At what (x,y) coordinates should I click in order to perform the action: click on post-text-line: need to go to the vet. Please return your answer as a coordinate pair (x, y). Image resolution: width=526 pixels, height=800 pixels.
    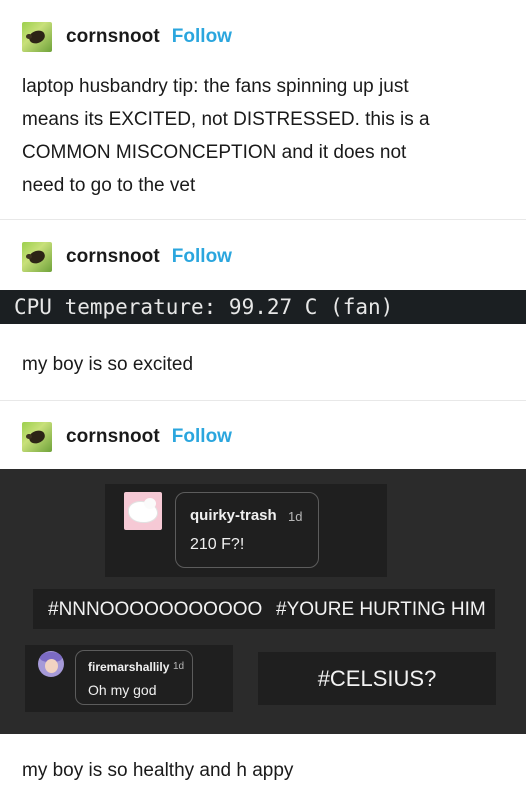
    Looking at the image, I should click on (109, 185).